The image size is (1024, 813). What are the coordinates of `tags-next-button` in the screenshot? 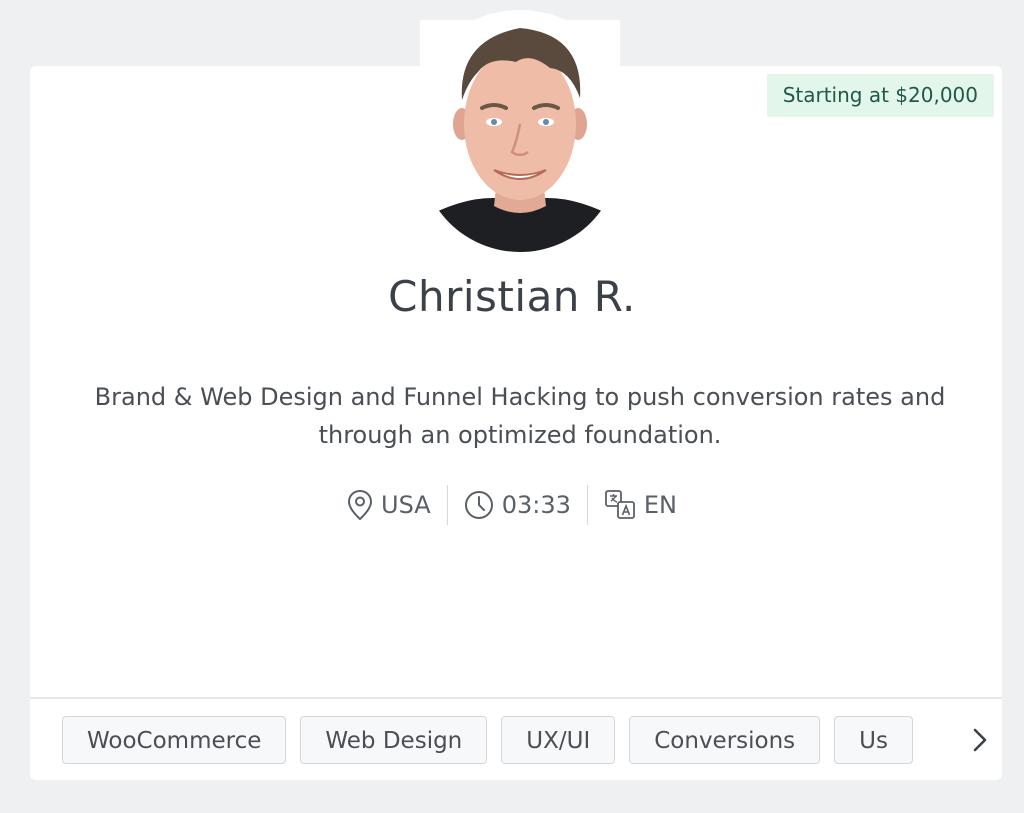 It's located at (980, 740).